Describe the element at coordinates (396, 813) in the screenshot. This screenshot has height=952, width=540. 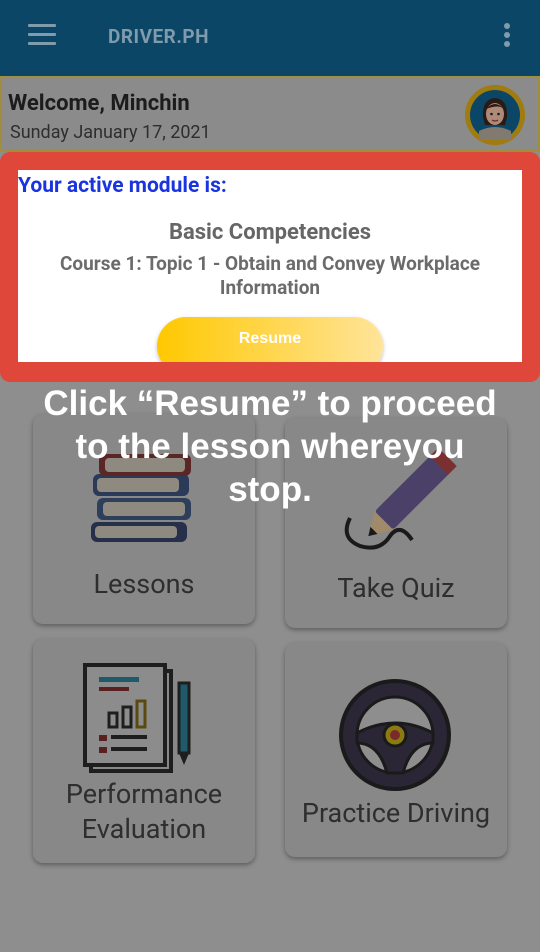
I see `practice-driving-label: Practice Driving` at that location.